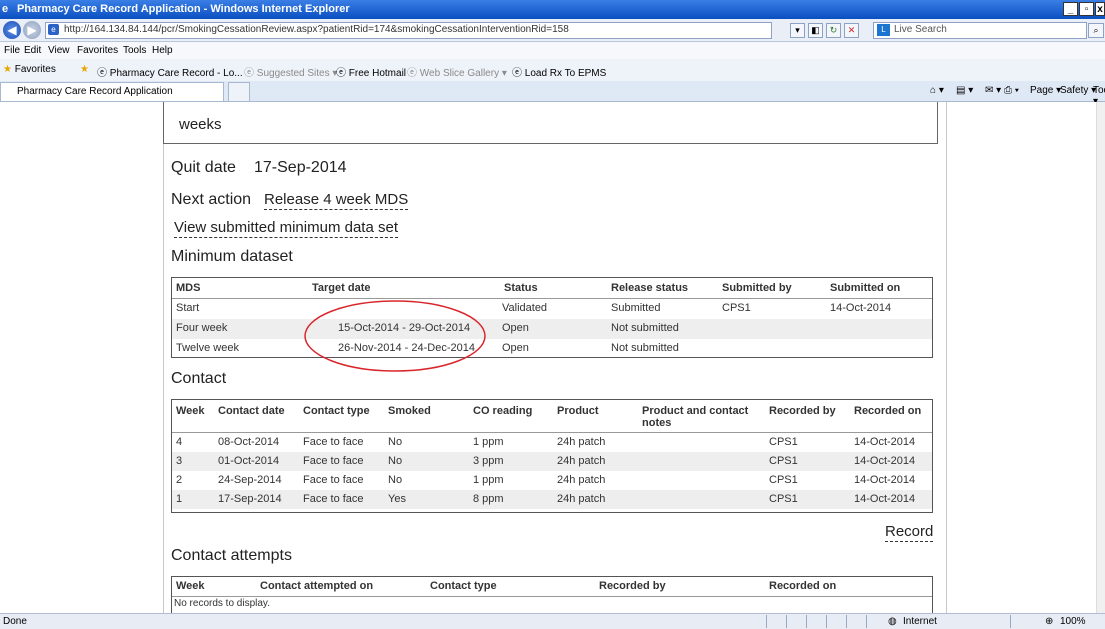  What do you see at coordinates (797, 30) in the screenshot?
I see `dropdown-icon: ▾` at bounding box center [797, 30].